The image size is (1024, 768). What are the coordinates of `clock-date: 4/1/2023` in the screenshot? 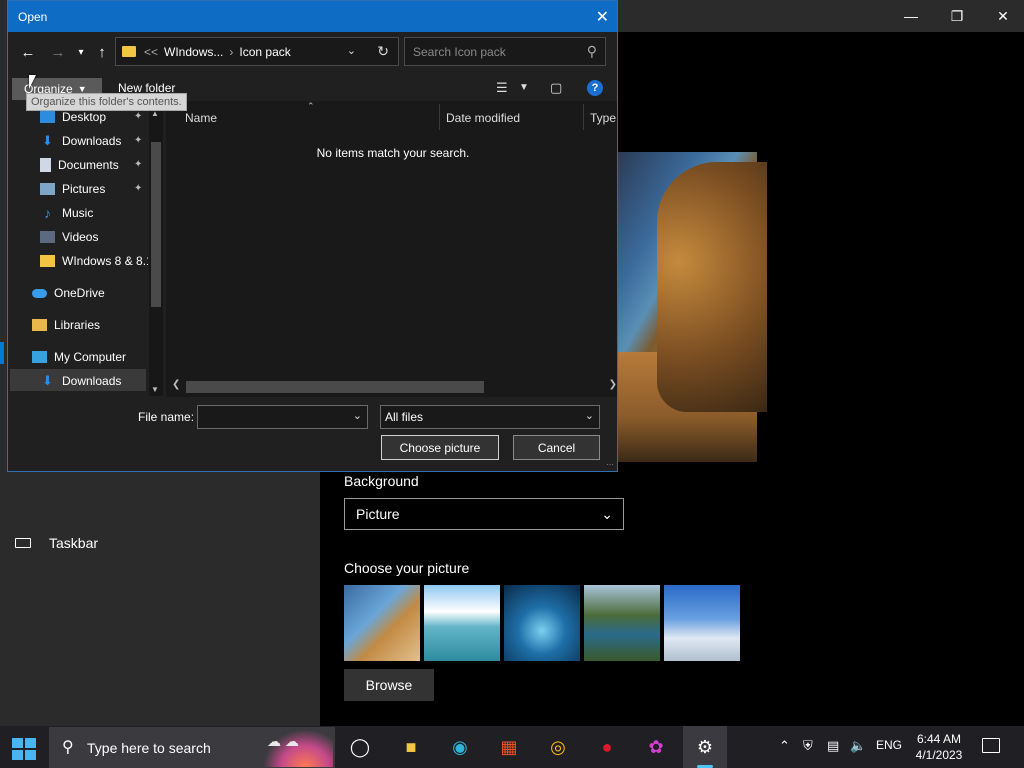 It's located at (939, 755).